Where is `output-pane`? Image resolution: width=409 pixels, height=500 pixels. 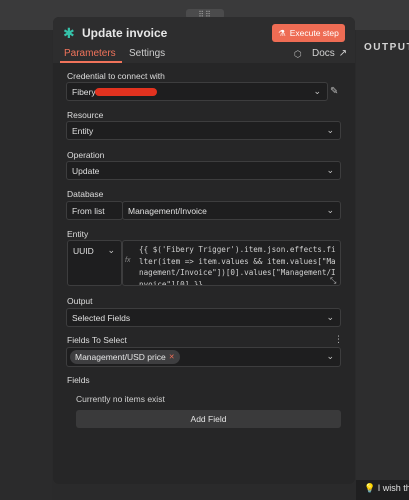
output-pane is located at coordinates (382, 265).